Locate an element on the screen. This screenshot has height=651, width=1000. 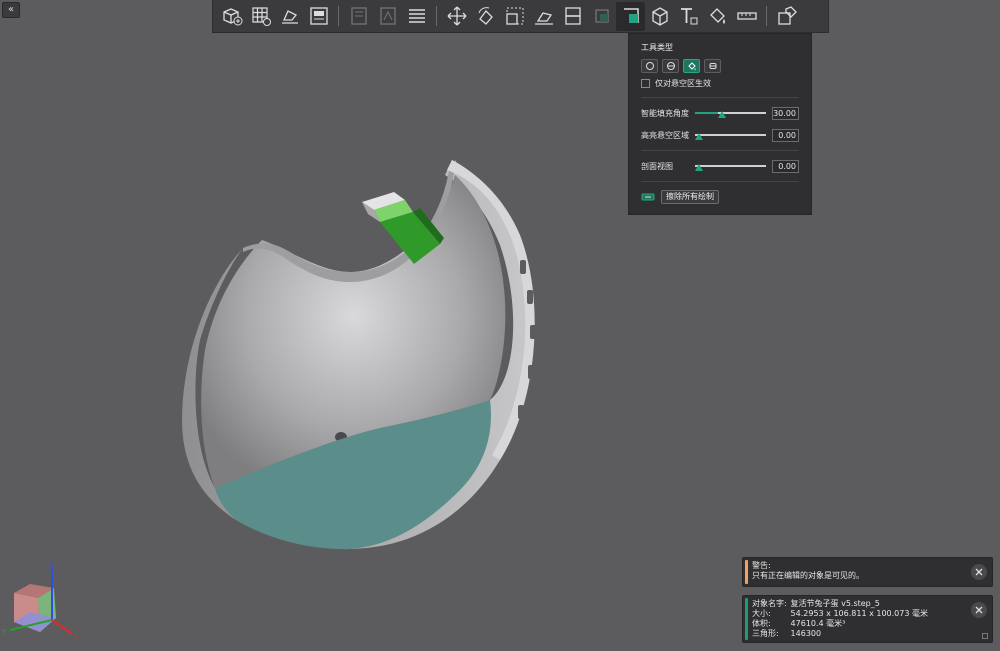
overhang-only-label: 仅对悬空区生效 is located at coordinates (683, 83).